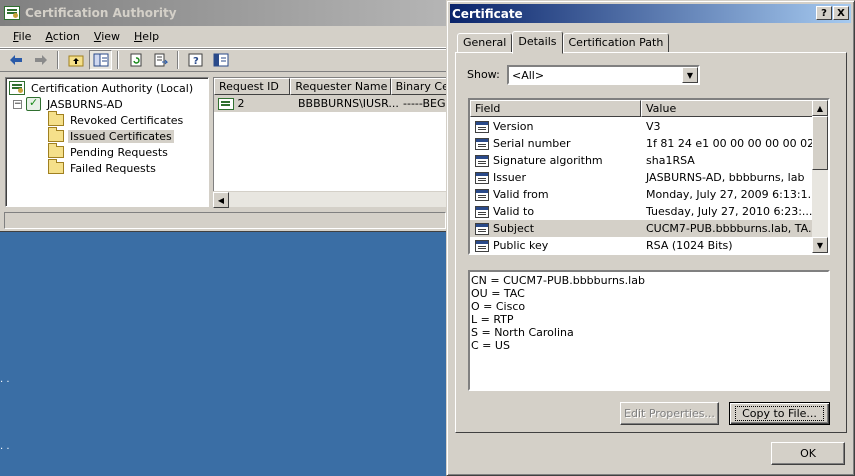  I want to click on fields-vertical-scrollbar: ▲ ▼, so click(820, 176).